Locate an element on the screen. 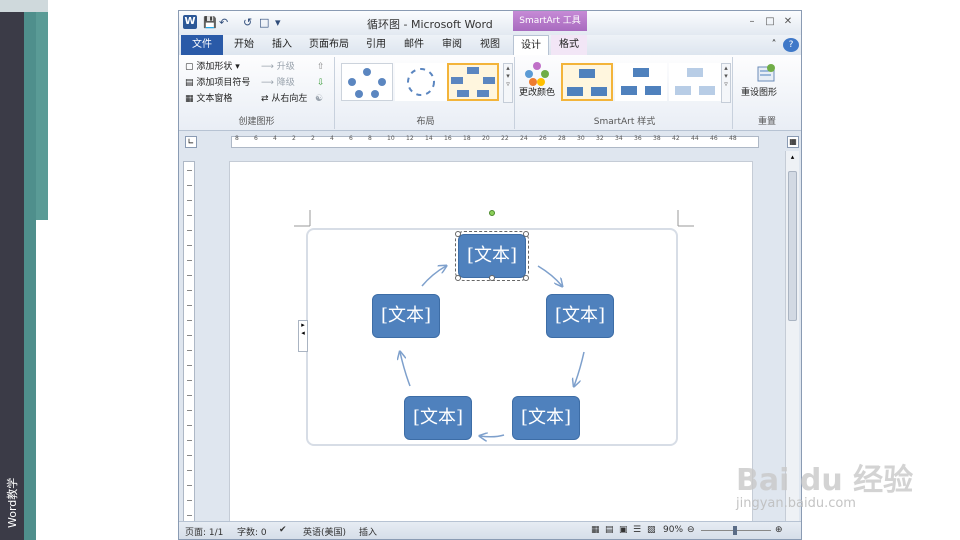  tab-home: 开始 is located at coordinates (244, 45).